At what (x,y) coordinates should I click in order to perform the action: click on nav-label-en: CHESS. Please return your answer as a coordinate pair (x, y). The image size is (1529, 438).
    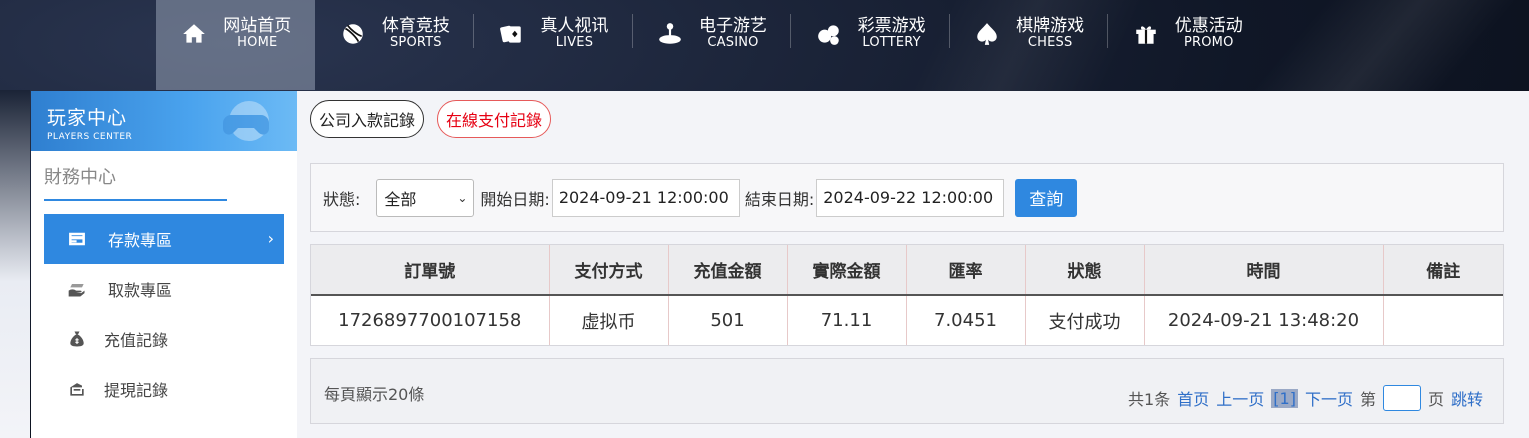
    Looking at the image, I should click on (1050, 43).